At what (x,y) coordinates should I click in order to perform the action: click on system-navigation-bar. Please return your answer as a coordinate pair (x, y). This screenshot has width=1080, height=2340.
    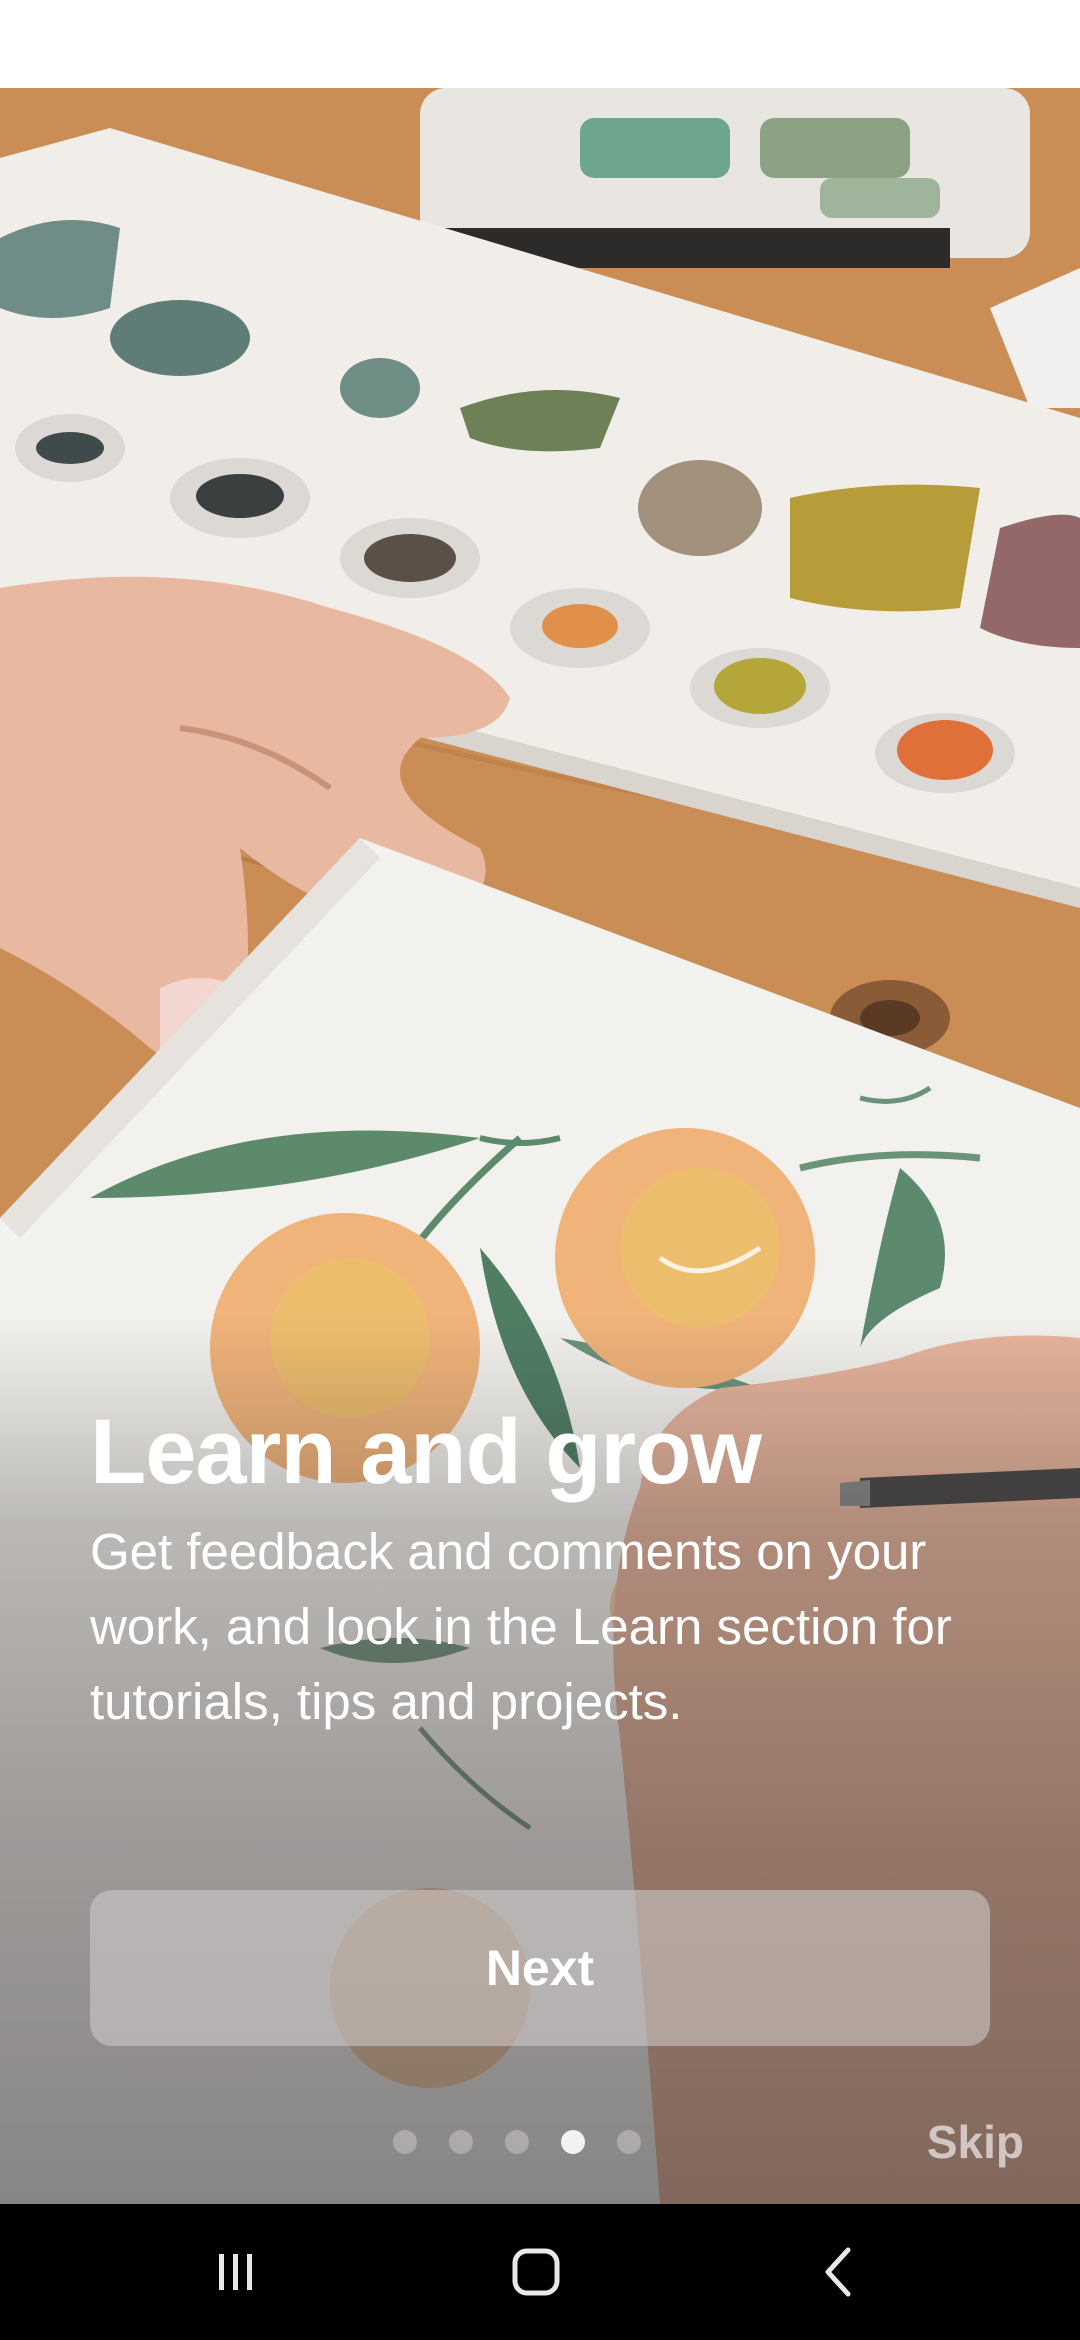
    Looking at the image, I should click on (540, 2272).